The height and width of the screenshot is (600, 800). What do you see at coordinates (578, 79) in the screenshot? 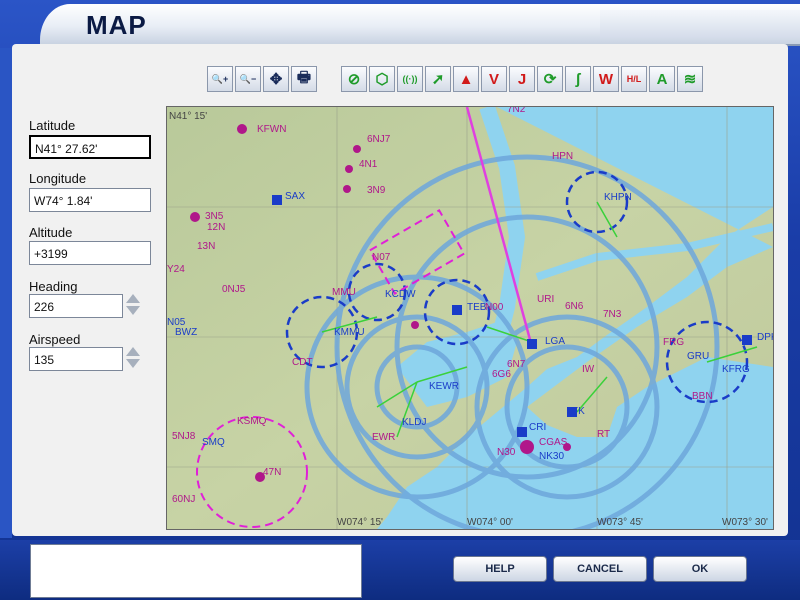
I see `approach-icon: ʃ` at bounding box center [578, 79].